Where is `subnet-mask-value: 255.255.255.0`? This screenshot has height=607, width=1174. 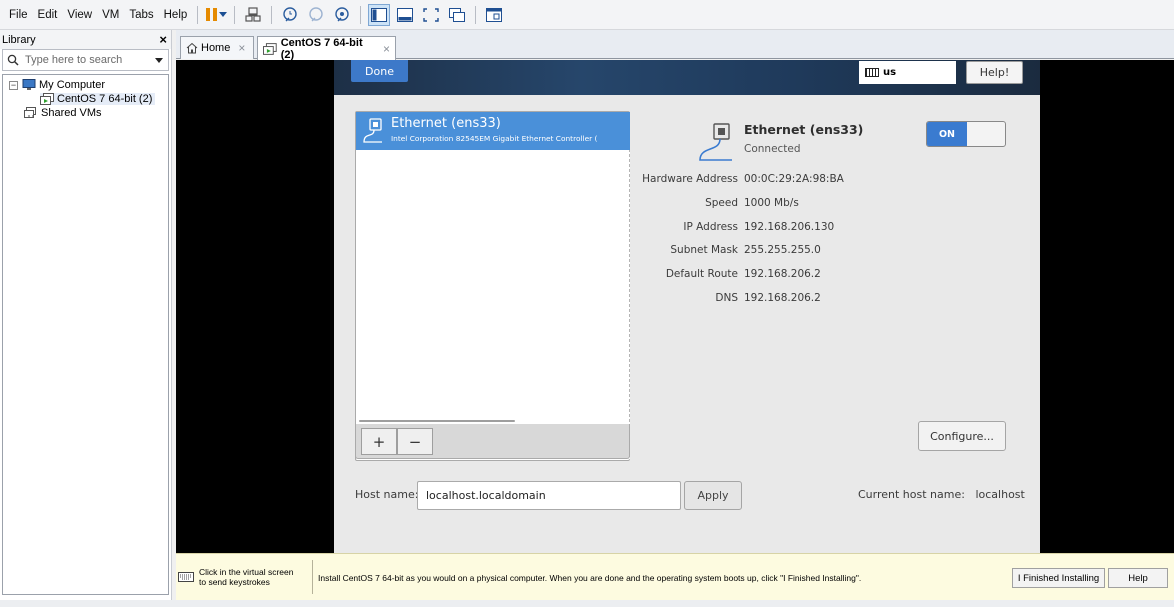 subnet-mask-value: 255.255.255.0 is located at coordinates (782, 250).